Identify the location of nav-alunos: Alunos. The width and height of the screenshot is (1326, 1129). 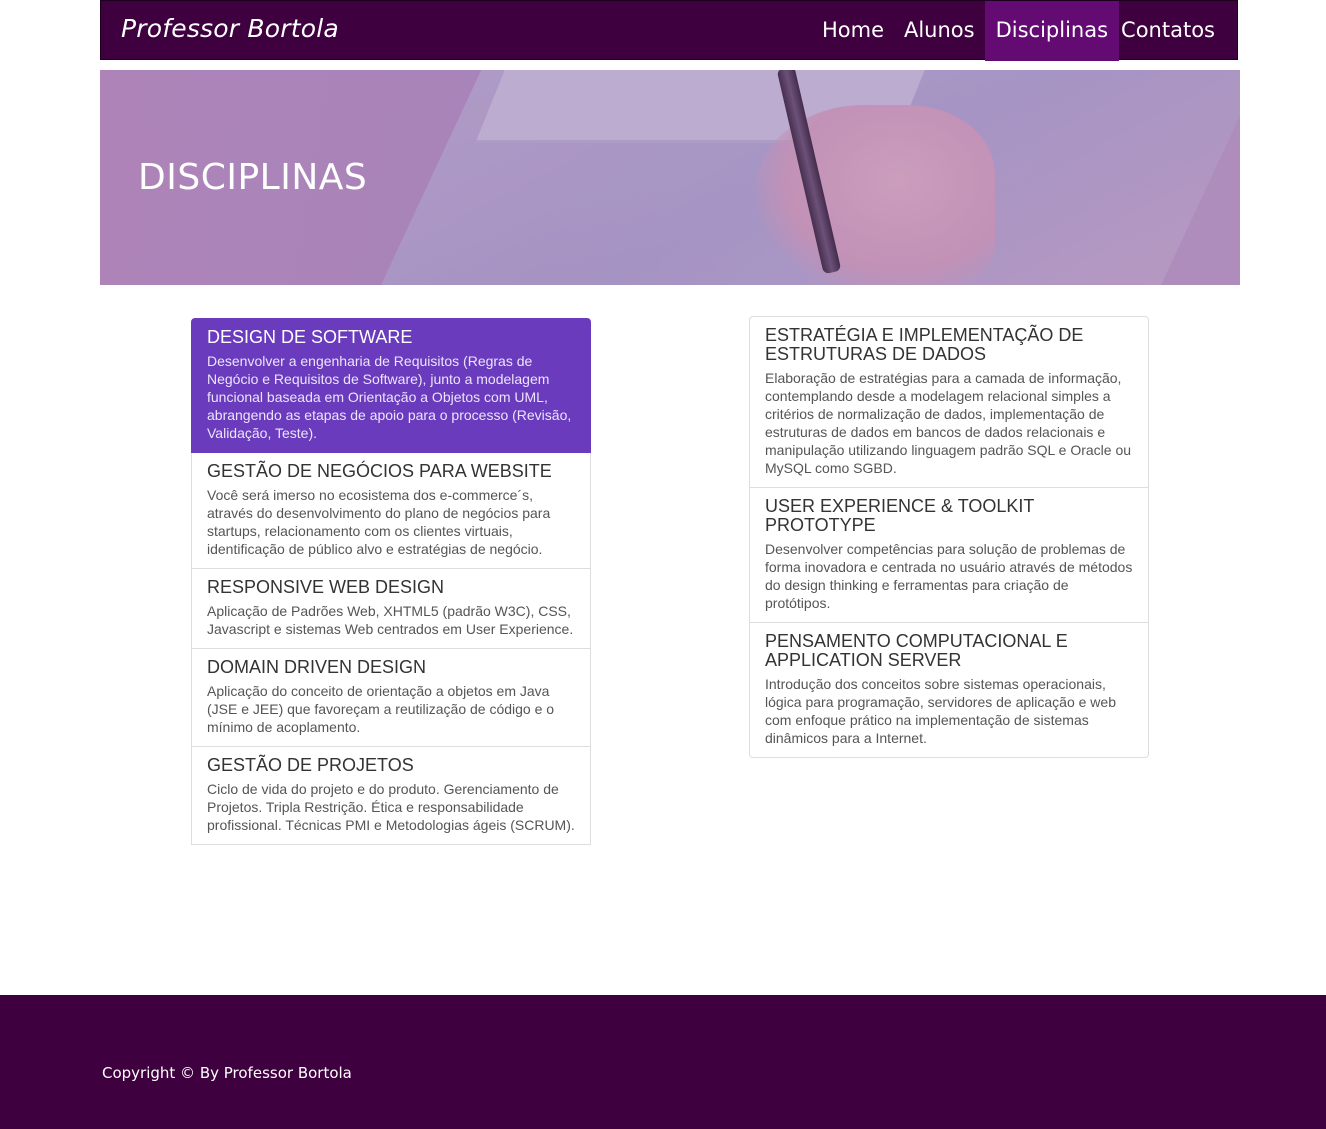
(939, 31).